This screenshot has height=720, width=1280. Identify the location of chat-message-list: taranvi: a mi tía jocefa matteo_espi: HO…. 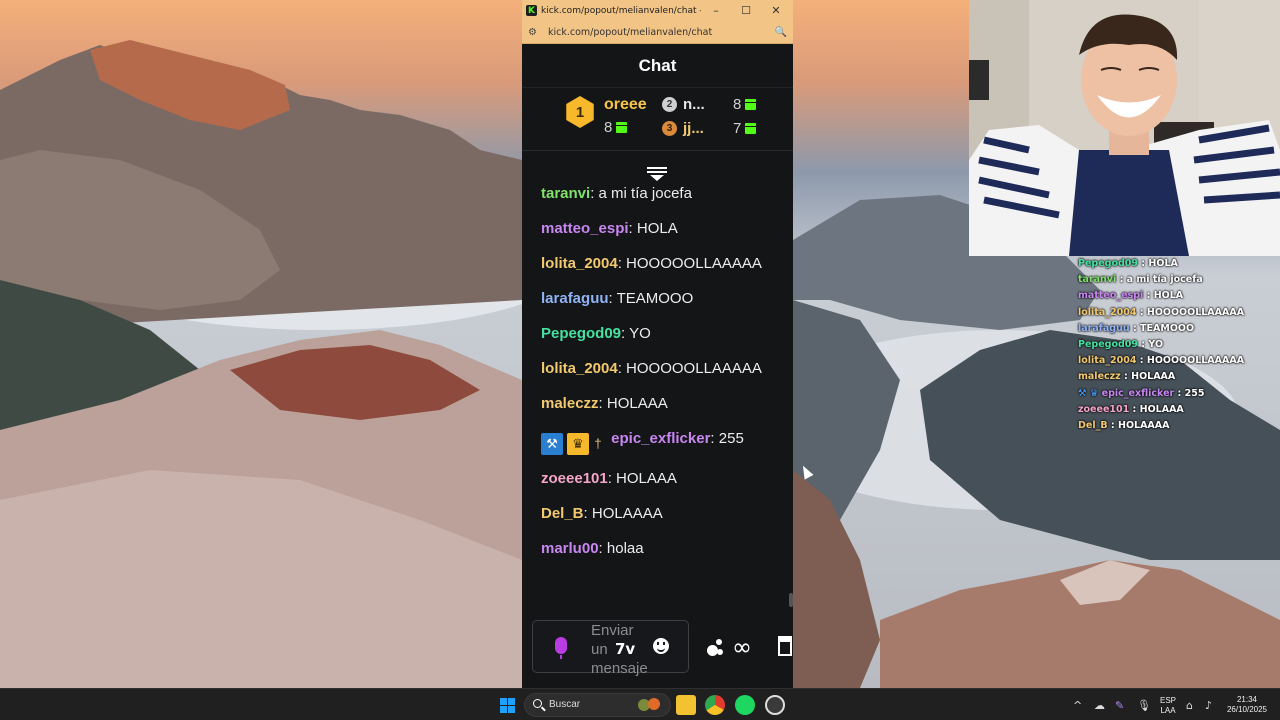
(661, 377).